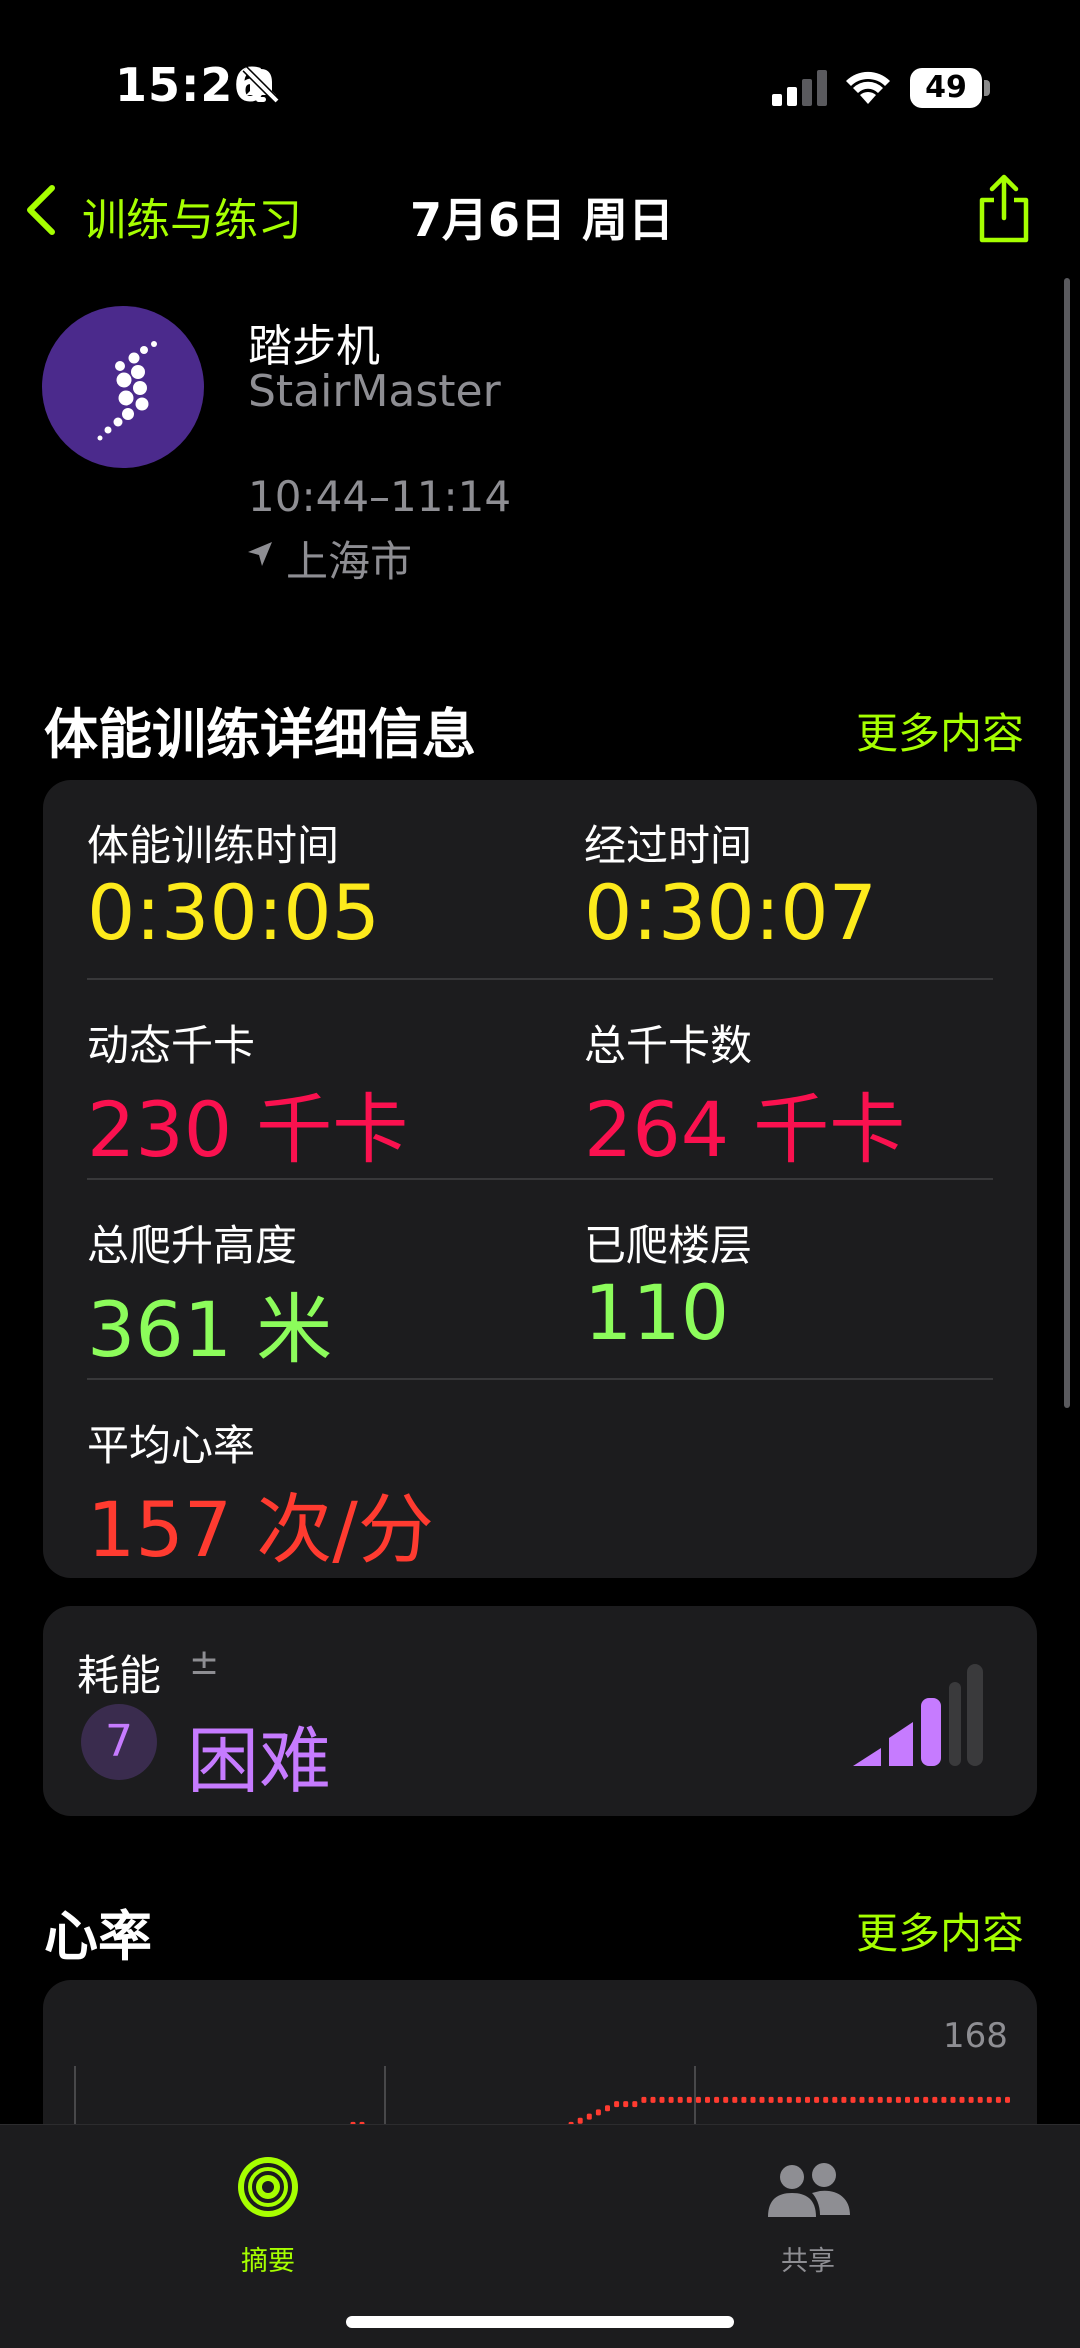 The width and height of the screenshot is (1080, 2348). Describe the element at coordinates (540, 1711) in the screenshot. I see `effort-card: 耗能 ± 7 困难` at that location.